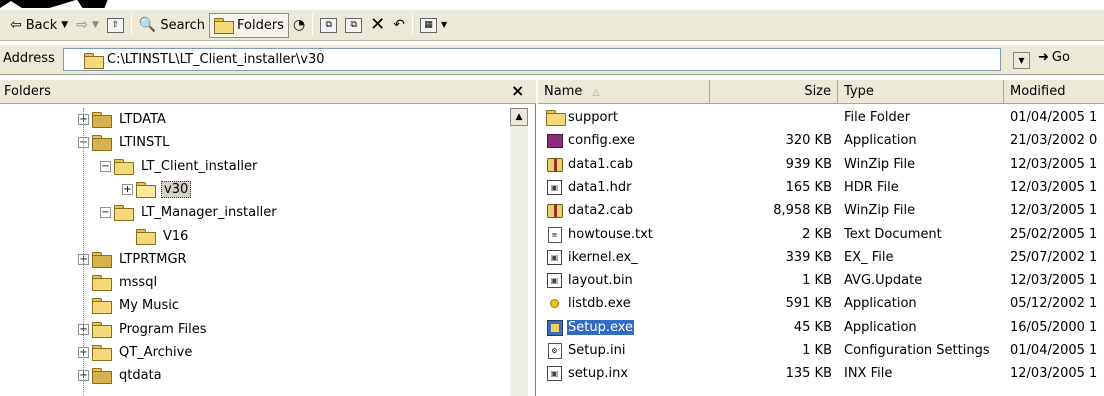 The width and height of the screenshot is (1104, 396). What do you see at coordinates (27, 91) in the screenshot?
I see `folders-pane-title: Folders` at bounding box center [27, 91].